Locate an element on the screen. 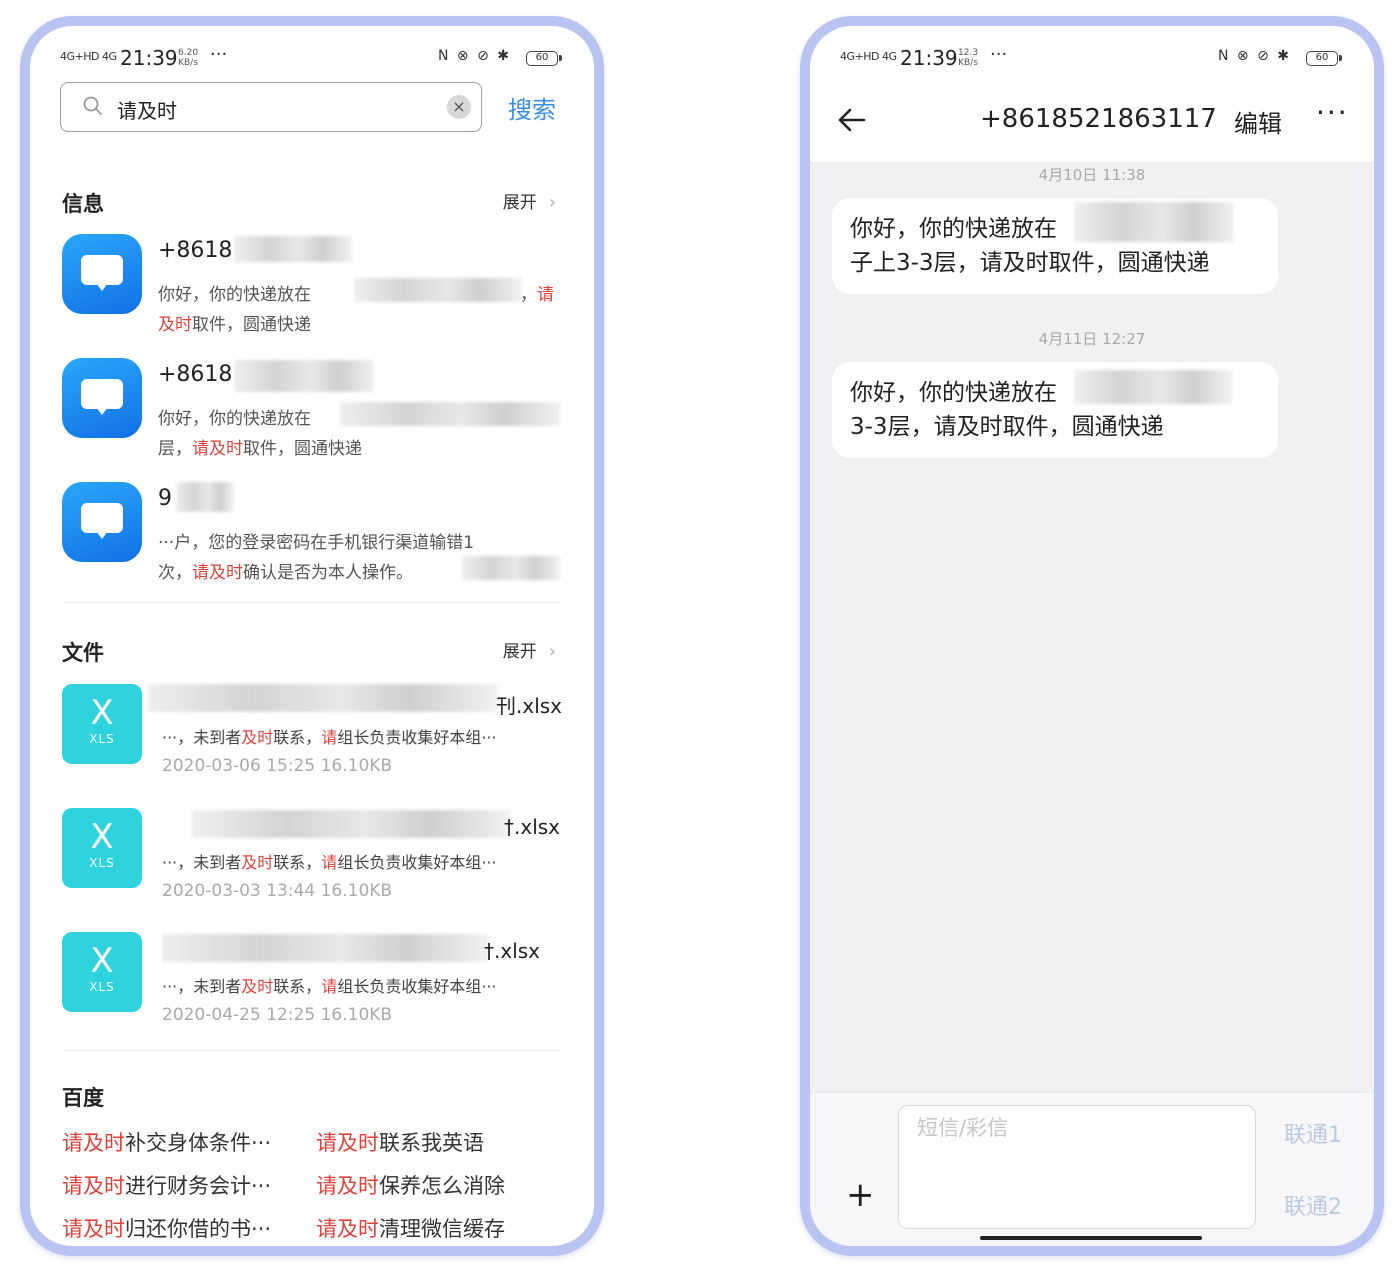 This screenshot has width=1400, height=1272. message-snippet-line2: 层，请及时取件，圆通快递 is located at coordinates (260, 449).